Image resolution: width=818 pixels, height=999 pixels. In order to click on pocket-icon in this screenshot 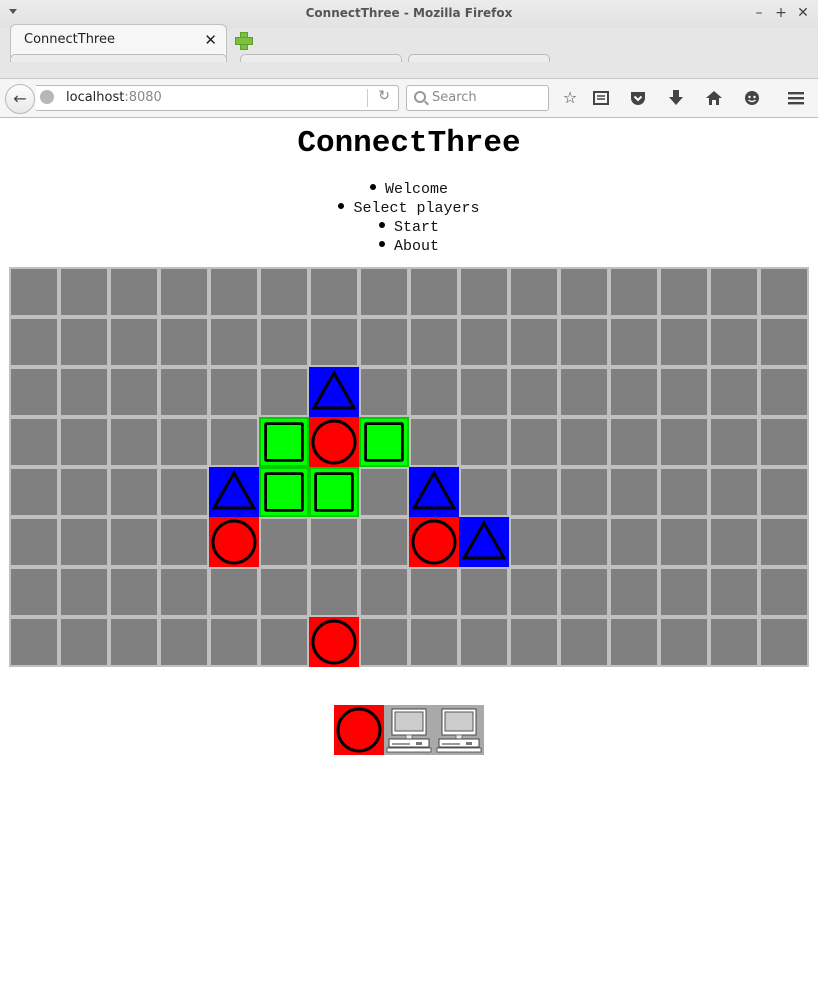, I will do `click(638, 98)`.